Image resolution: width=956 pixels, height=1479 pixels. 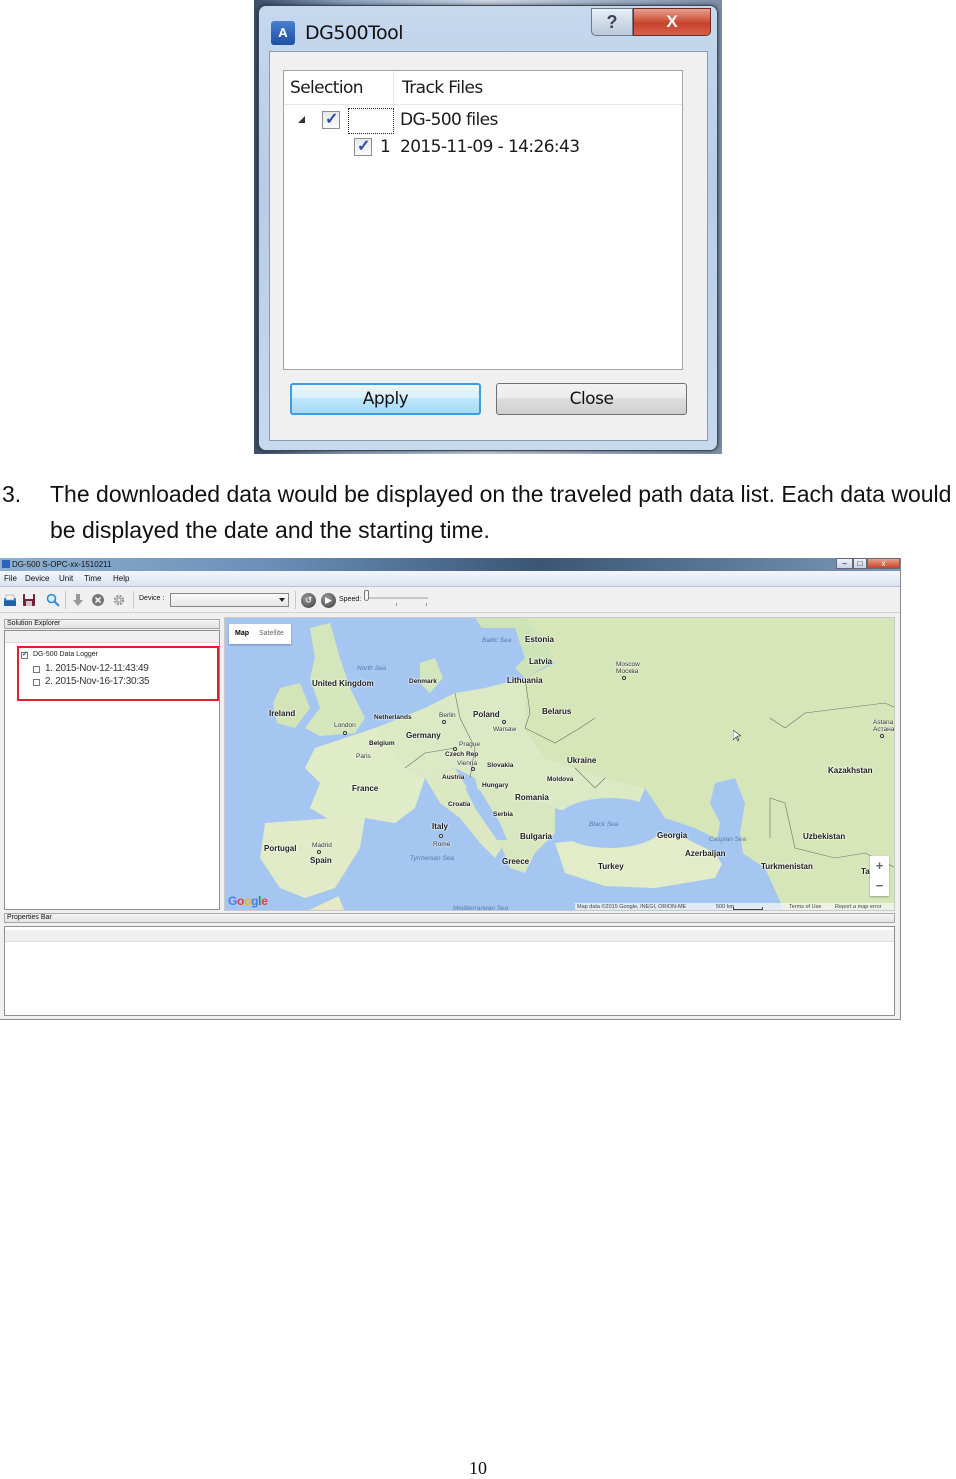 I want to click on city-label: London, so click(x=345, y=725).